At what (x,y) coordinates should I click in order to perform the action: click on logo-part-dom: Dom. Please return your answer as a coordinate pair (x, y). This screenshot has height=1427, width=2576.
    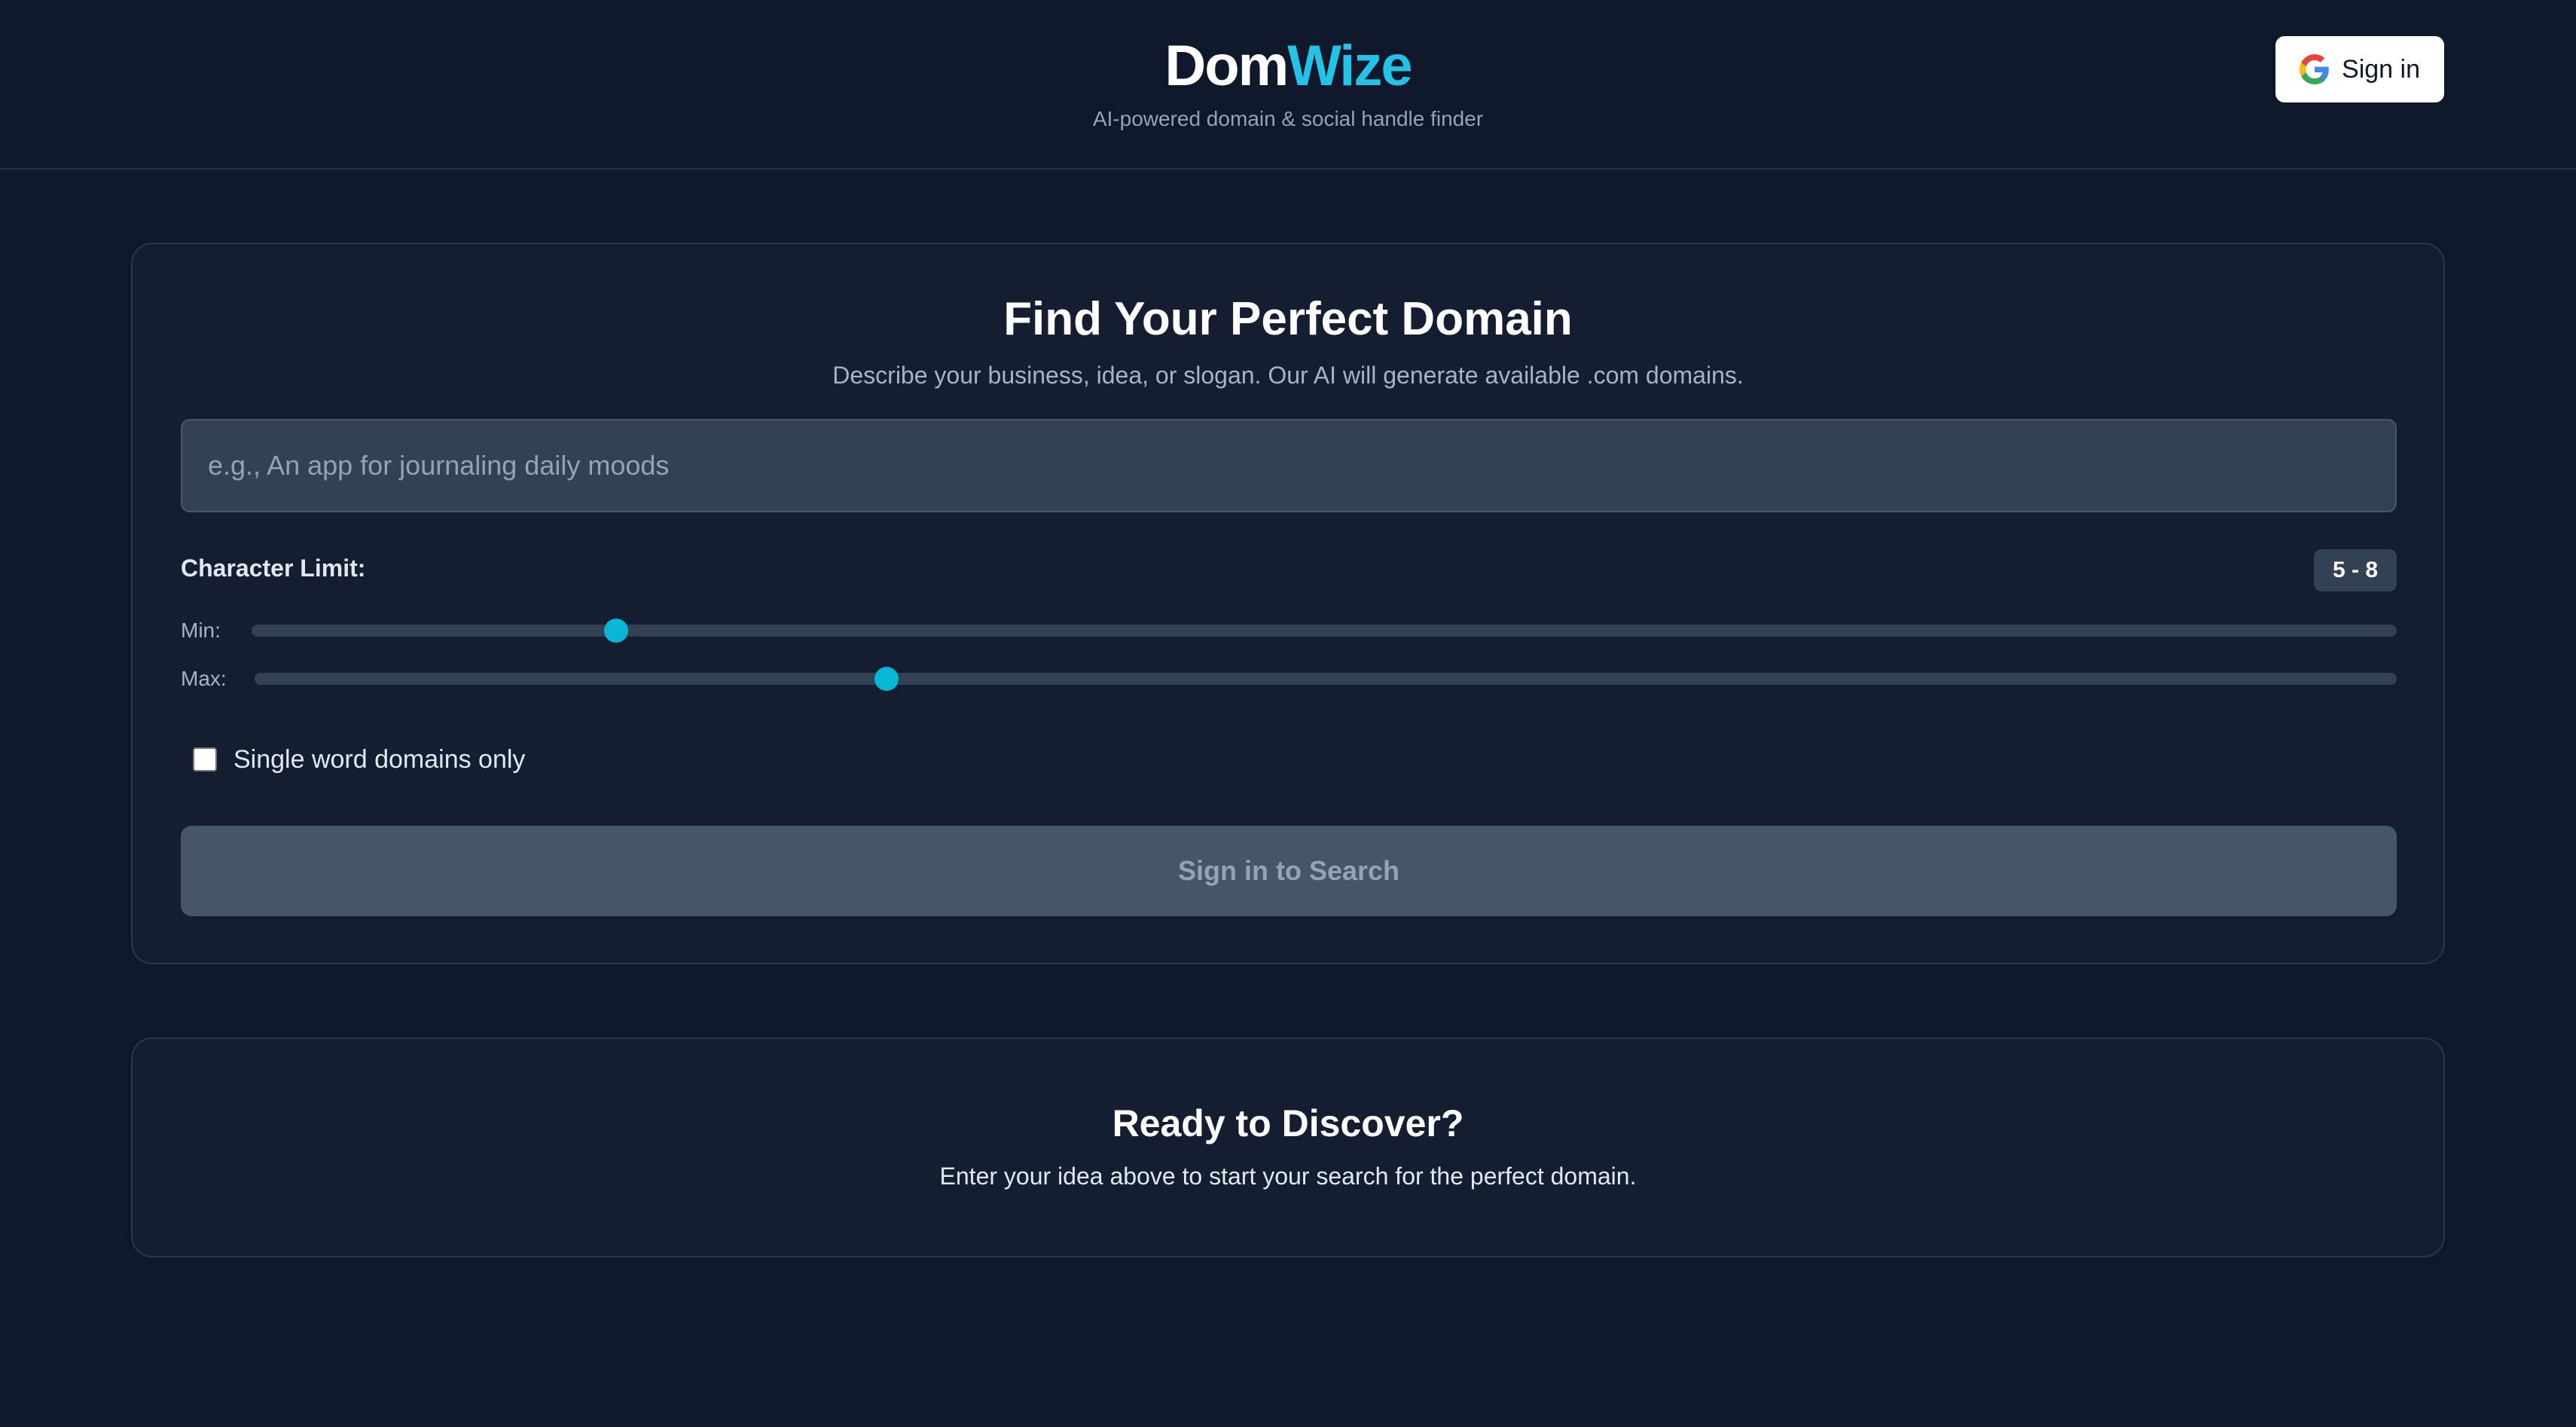
    Looking at the image, I should click on (1227, 66).